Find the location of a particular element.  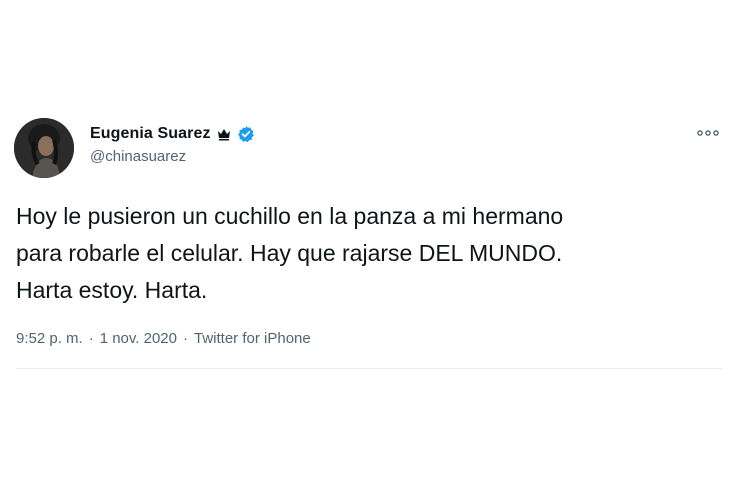

avatar is located at coordinates (44, 148).